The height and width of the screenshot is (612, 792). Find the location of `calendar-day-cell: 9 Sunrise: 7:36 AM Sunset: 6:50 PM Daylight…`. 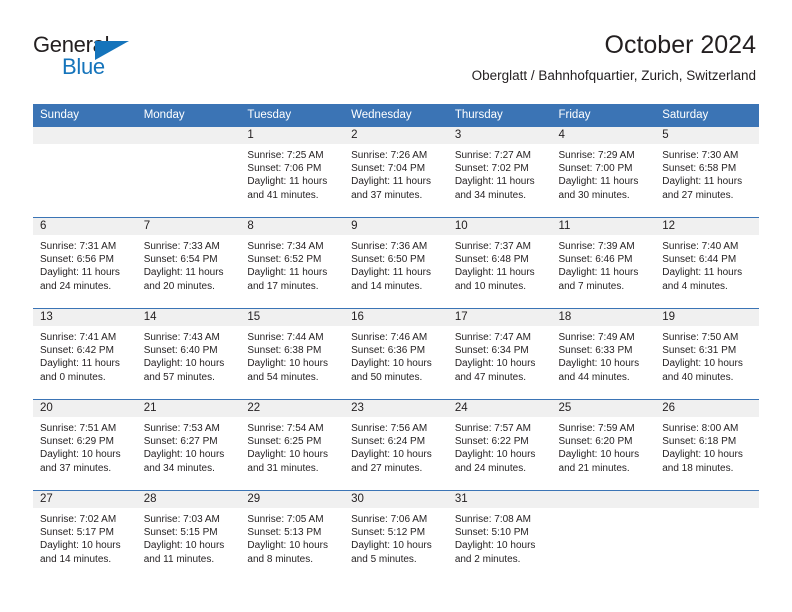

calendar-day-cell: 9 Sunrise: 7:36 AM Sunset: 6:50 PM Daylight… is located at coordinates (396, 263).